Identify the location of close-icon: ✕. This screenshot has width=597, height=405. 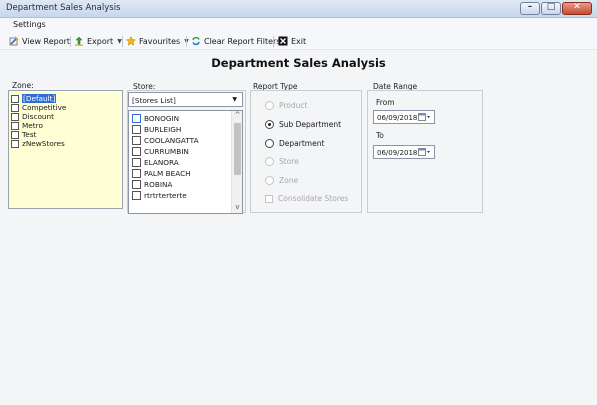
(577, 7).